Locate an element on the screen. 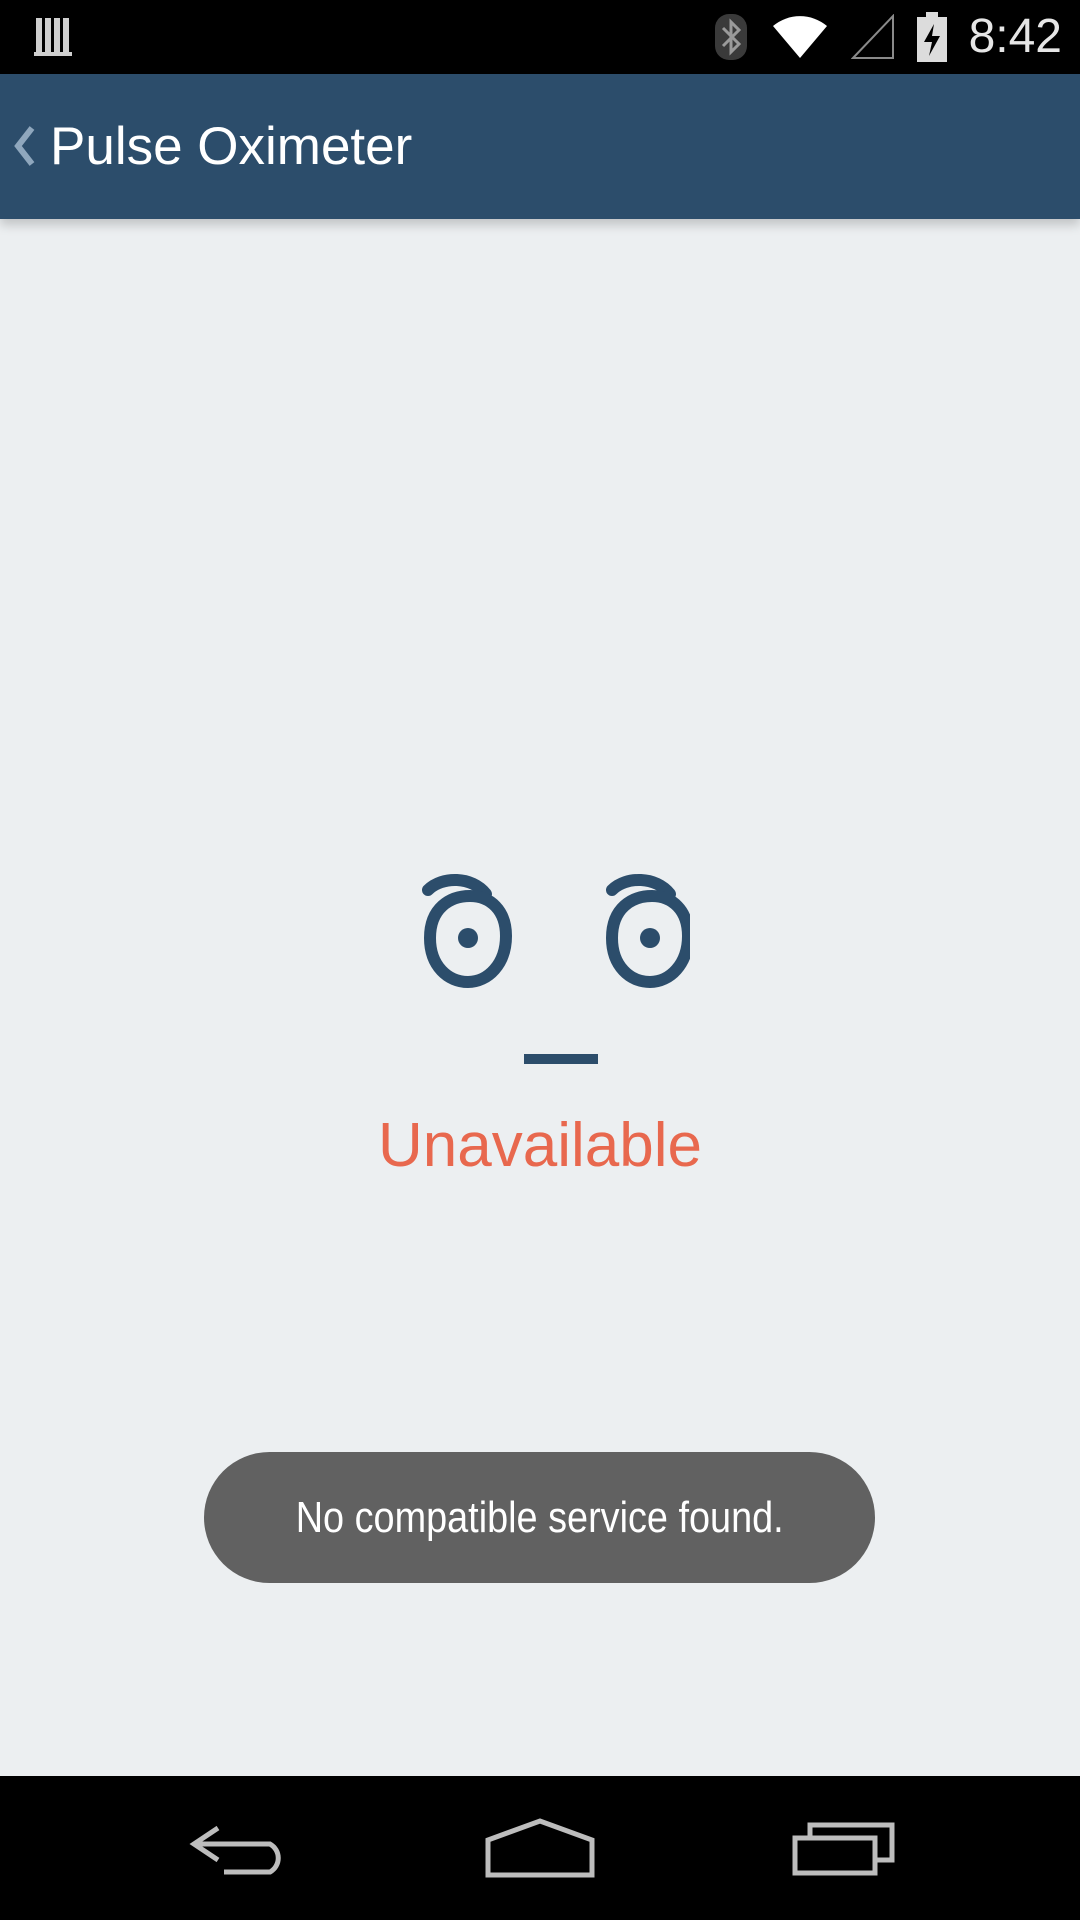  page-title: Pulse Oximeter is located at coordinates (231, 146).